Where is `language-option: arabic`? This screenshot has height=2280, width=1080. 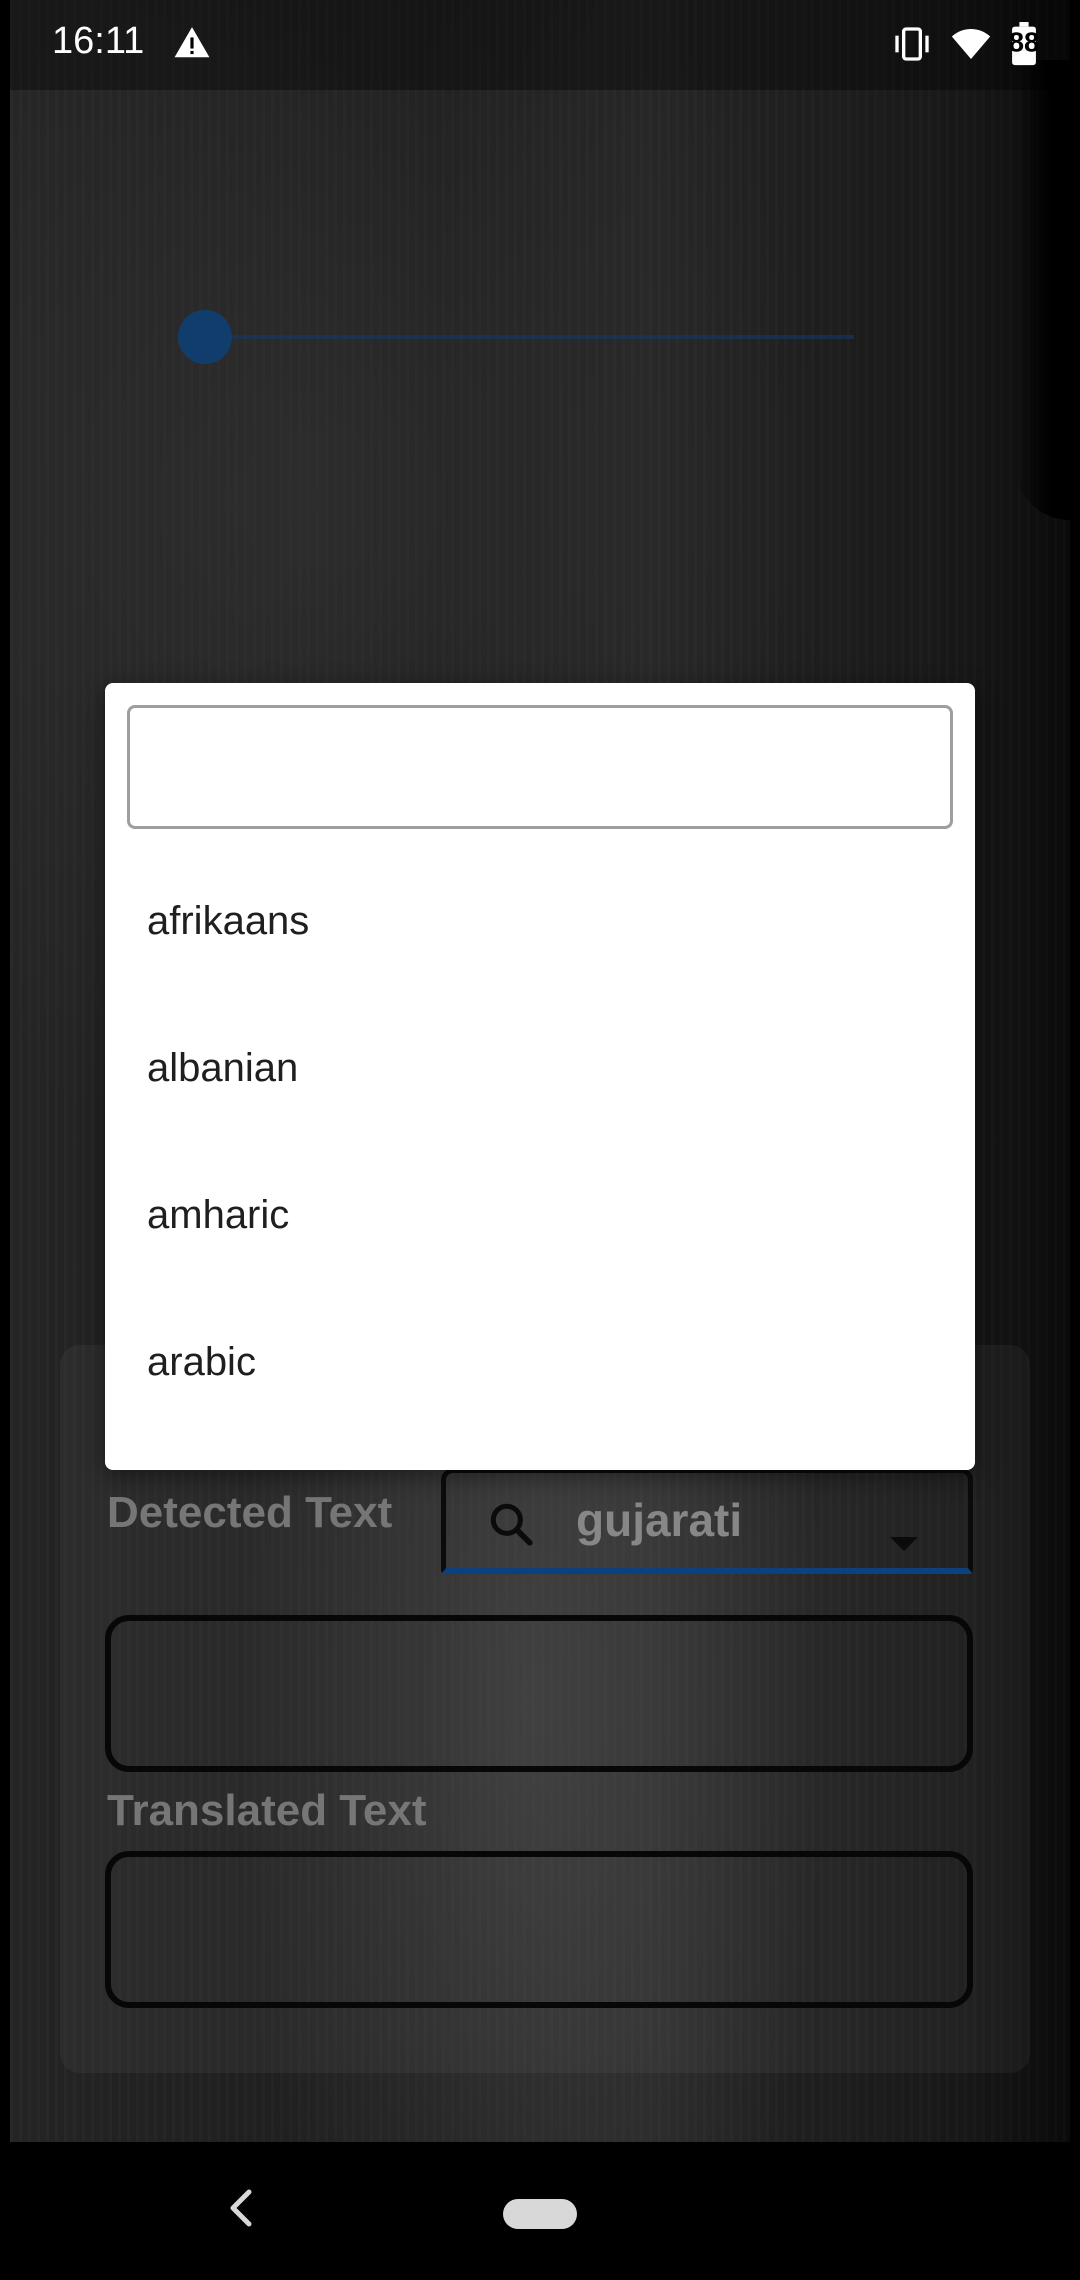 language-option: arabic is located at coordinates (540, 1362).